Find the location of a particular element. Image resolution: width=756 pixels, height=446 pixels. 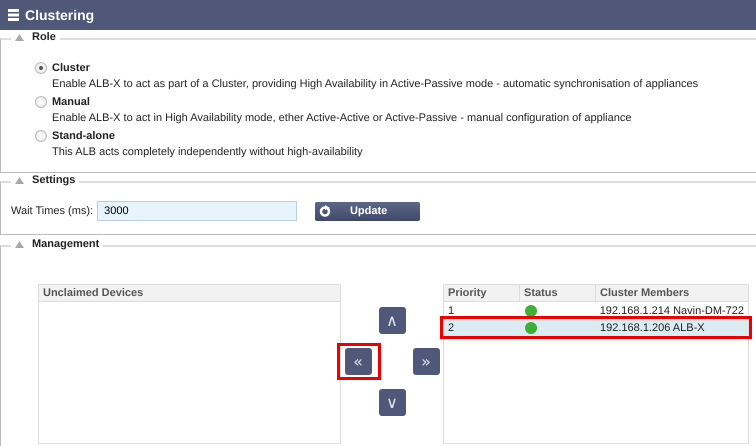

table-cell-text: 1 is located at coordinates (451, 310).